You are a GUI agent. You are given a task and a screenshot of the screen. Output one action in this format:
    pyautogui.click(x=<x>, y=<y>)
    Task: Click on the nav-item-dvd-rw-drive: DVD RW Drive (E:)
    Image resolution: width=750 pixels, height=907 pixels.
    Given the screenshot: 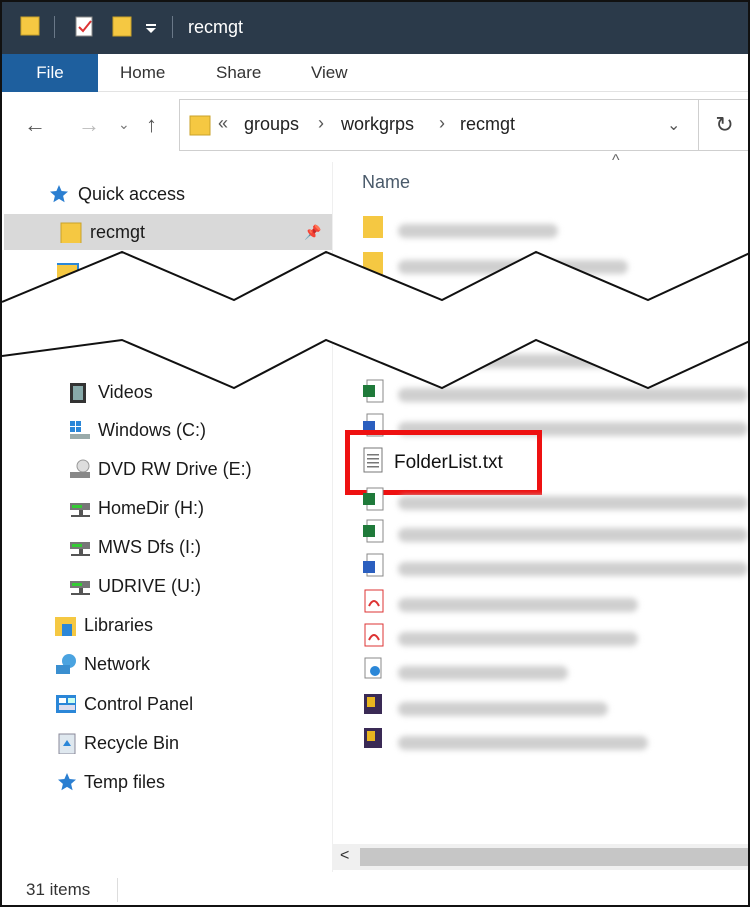 What is the action you would take?
    pyautogui.click(x=160, y=469)
    